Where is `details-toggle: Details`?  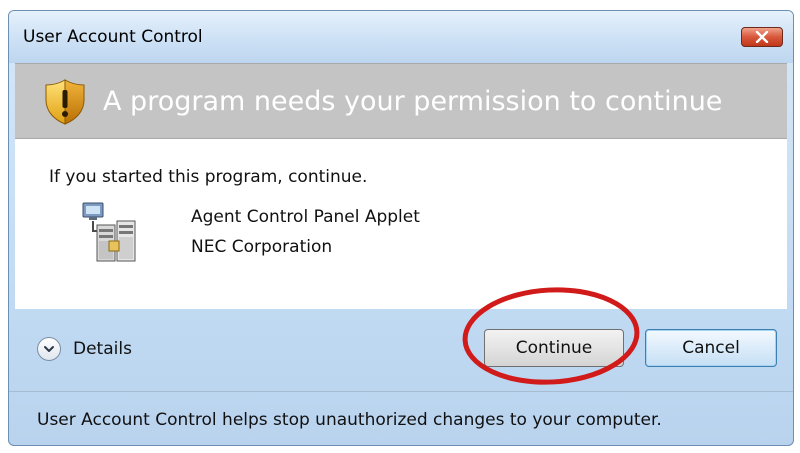
details-toggle: Details is located at coordinates (84, 349).